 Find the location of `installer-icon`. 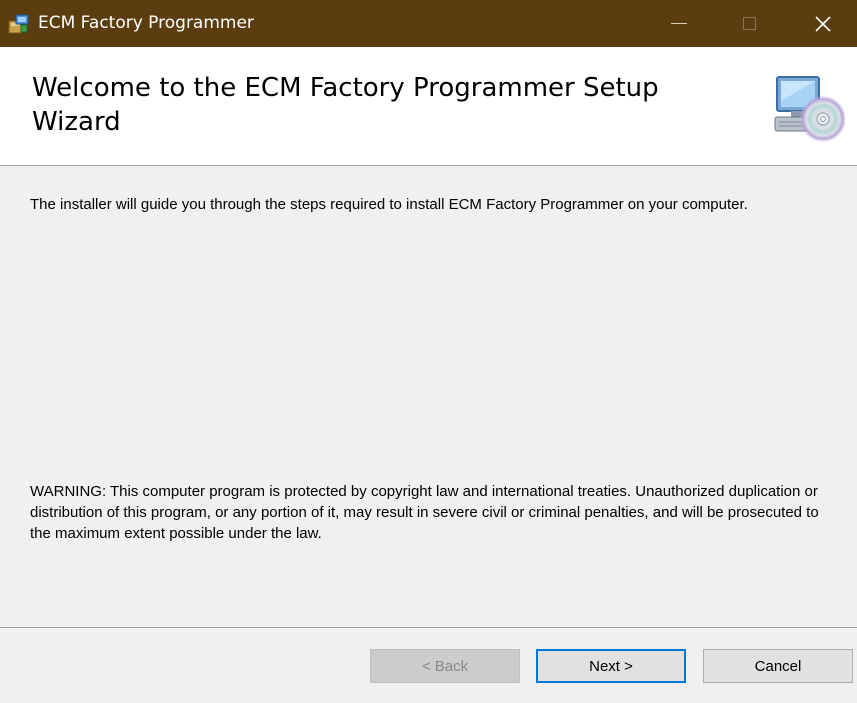

installer-icon is located at coordinates (19, 24).